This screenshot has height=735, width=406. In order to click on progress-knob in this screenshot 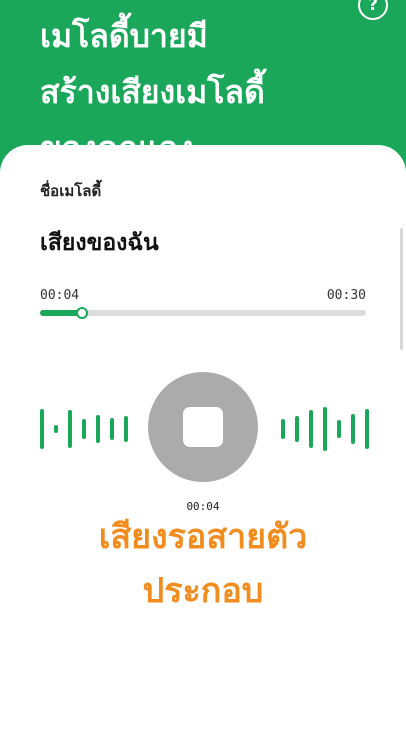, I will do `click(82, 313)`.